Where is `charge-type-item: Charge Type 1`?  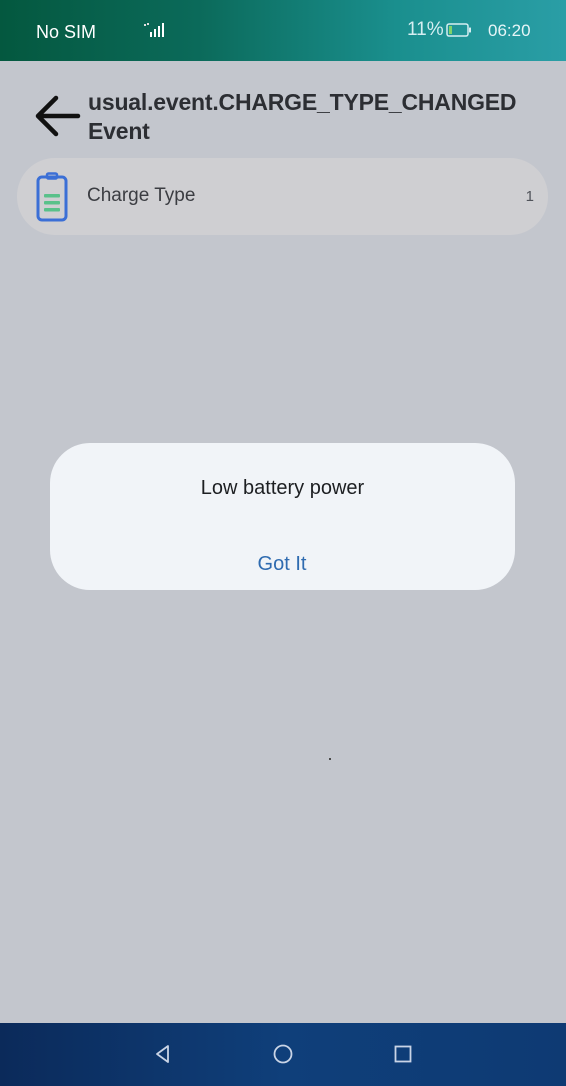
charge-type-item: Charge Type 1 is located at coordinates (282, 196).